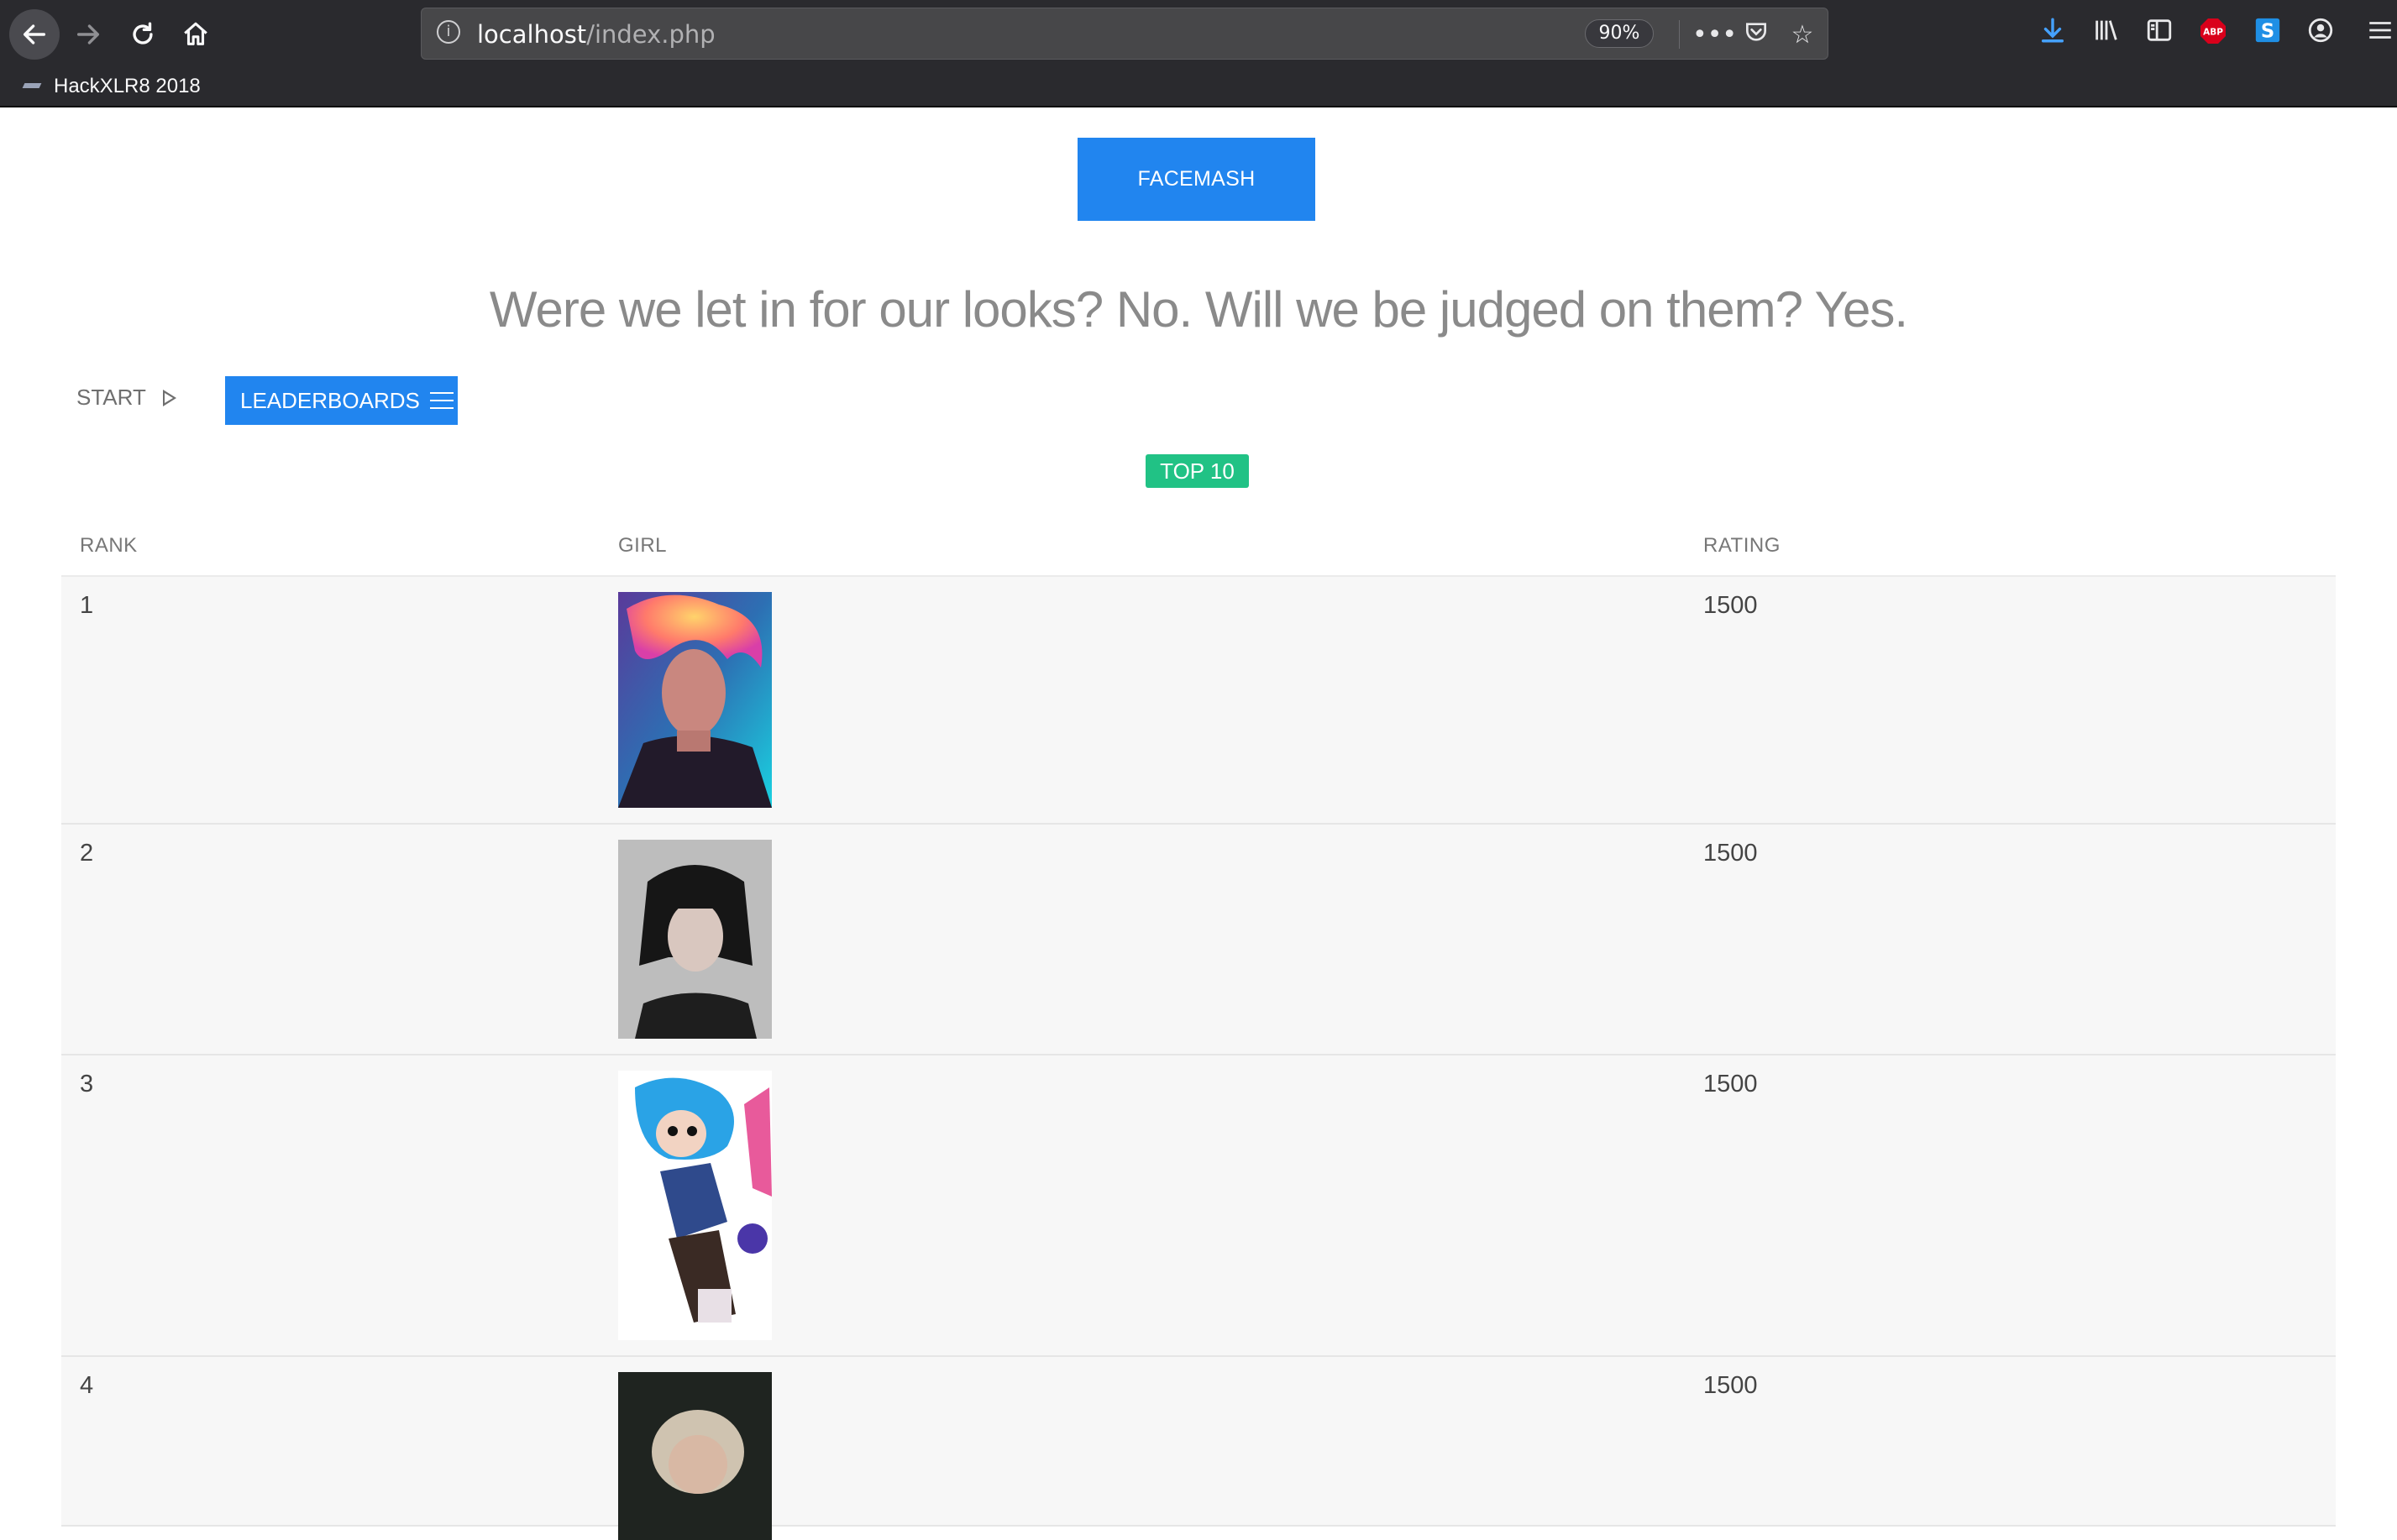 This screenshot has width=2397, height=1540. I want to click on start-button: START, so click(126, 398).